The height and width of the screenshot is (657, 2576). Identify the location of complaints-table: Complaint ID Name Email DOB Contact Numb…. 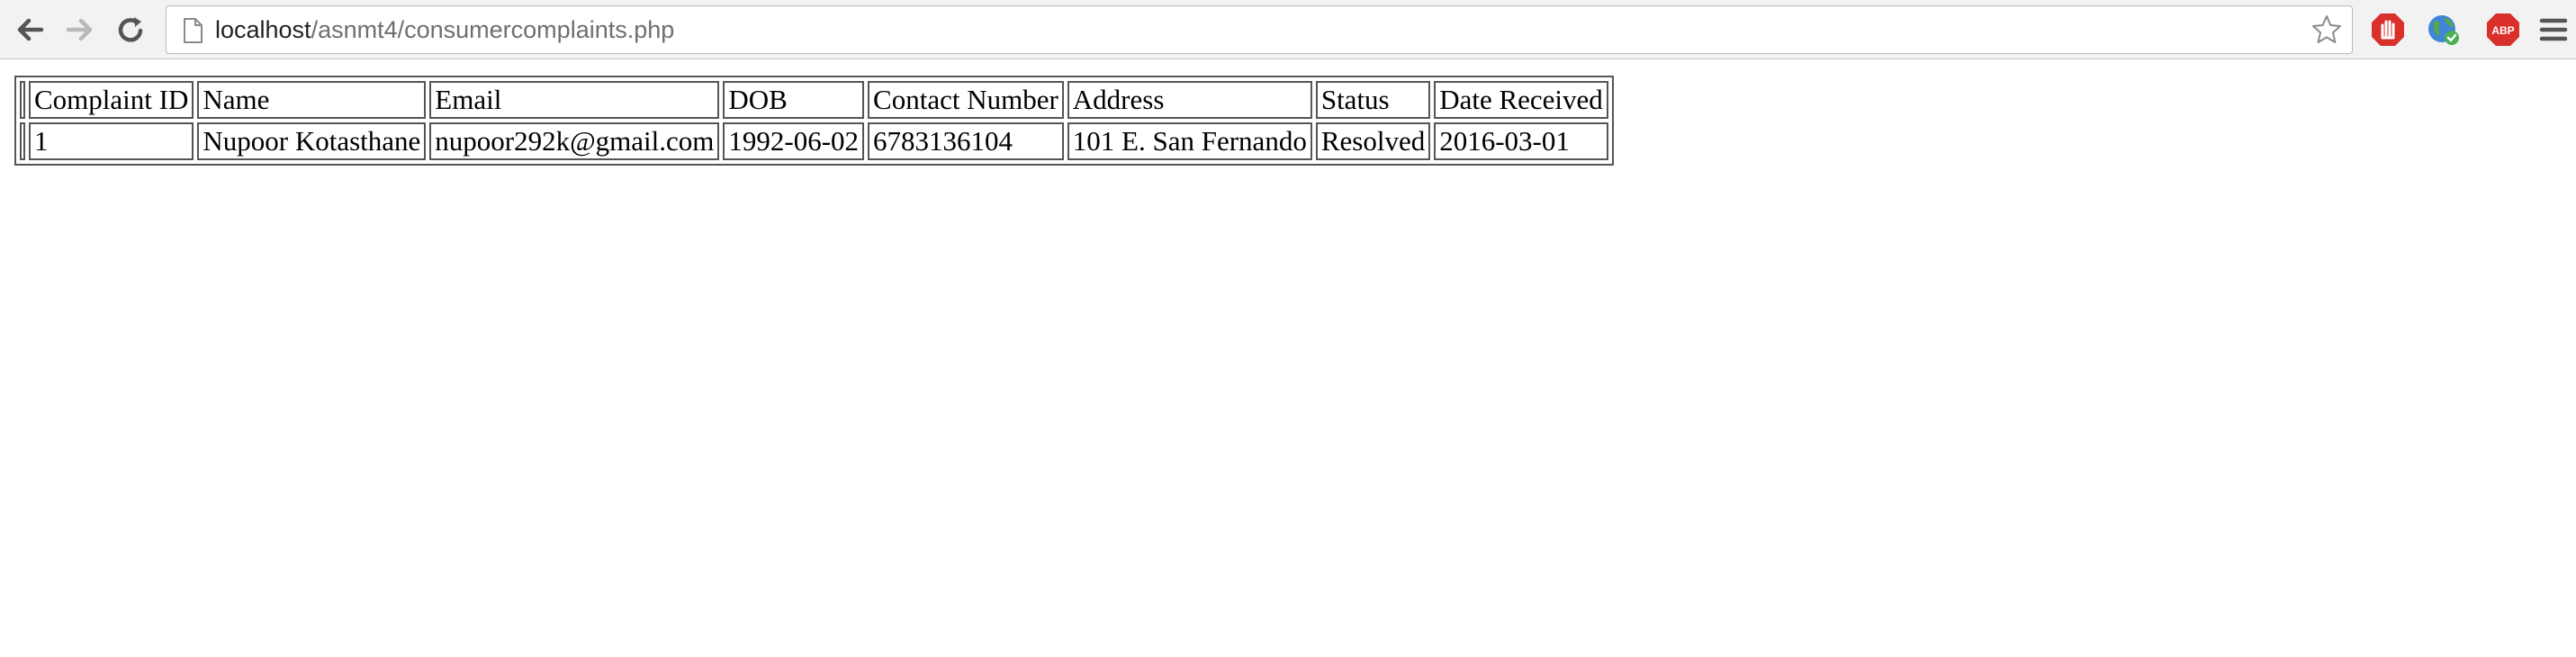
(814, 121).